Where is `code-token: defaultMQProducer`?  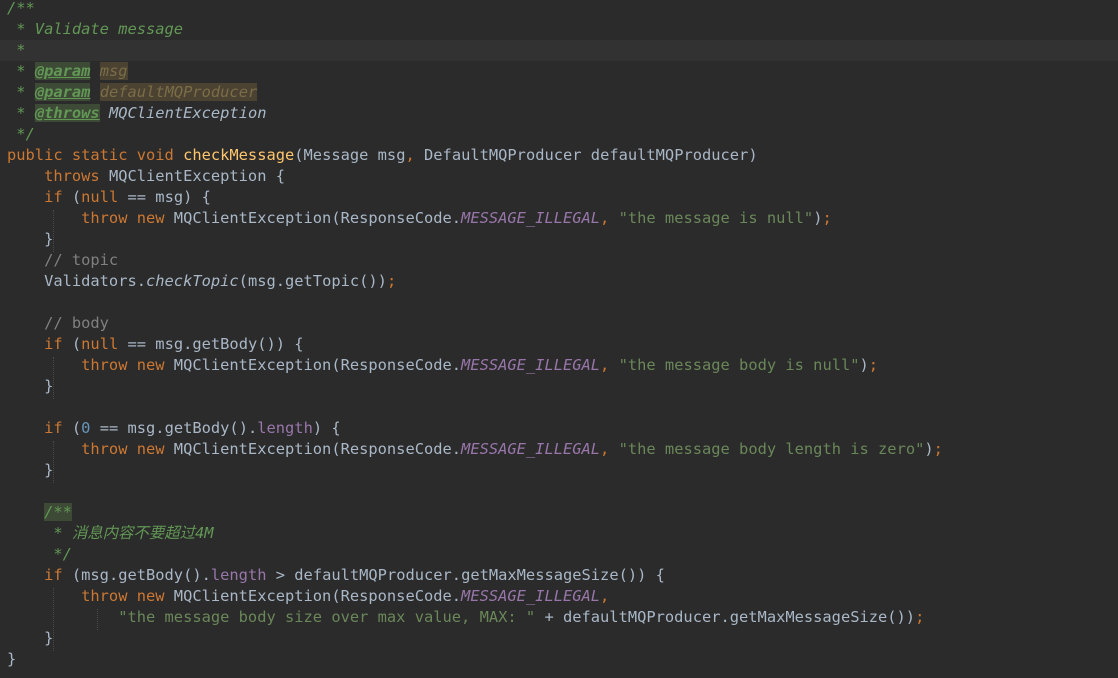
code-token: defaultMQProducer is located at coordinates (178, 92).